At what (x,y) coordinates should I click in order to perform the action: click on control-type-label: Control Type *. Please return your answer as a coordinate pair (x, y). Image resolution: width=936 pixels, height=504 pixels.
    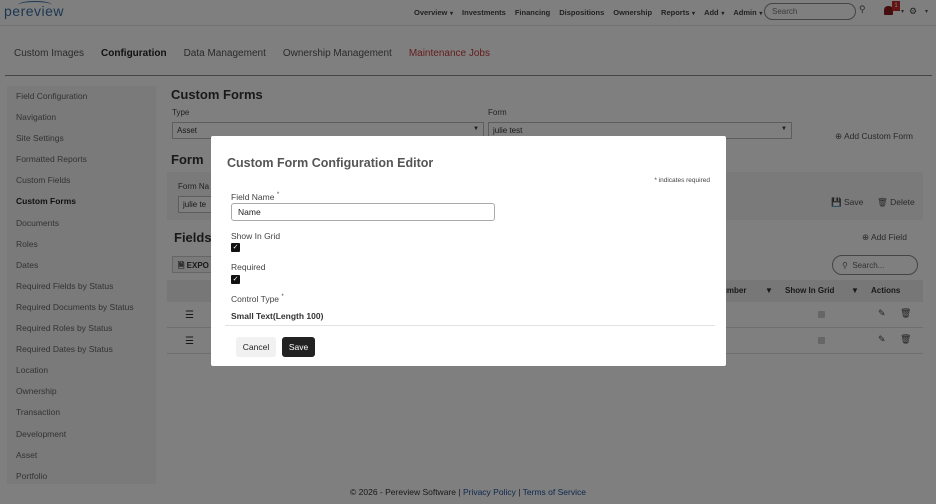
    Looking at the image, I should click on (257, 299).